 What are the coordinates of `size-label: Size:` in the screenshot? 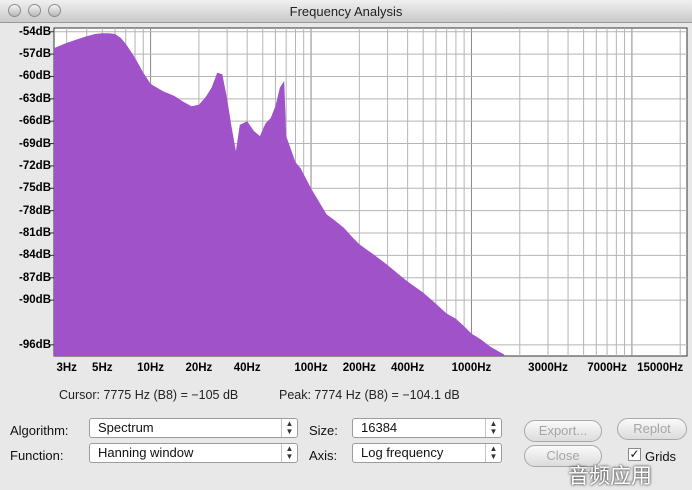 It's located at (323, 430).